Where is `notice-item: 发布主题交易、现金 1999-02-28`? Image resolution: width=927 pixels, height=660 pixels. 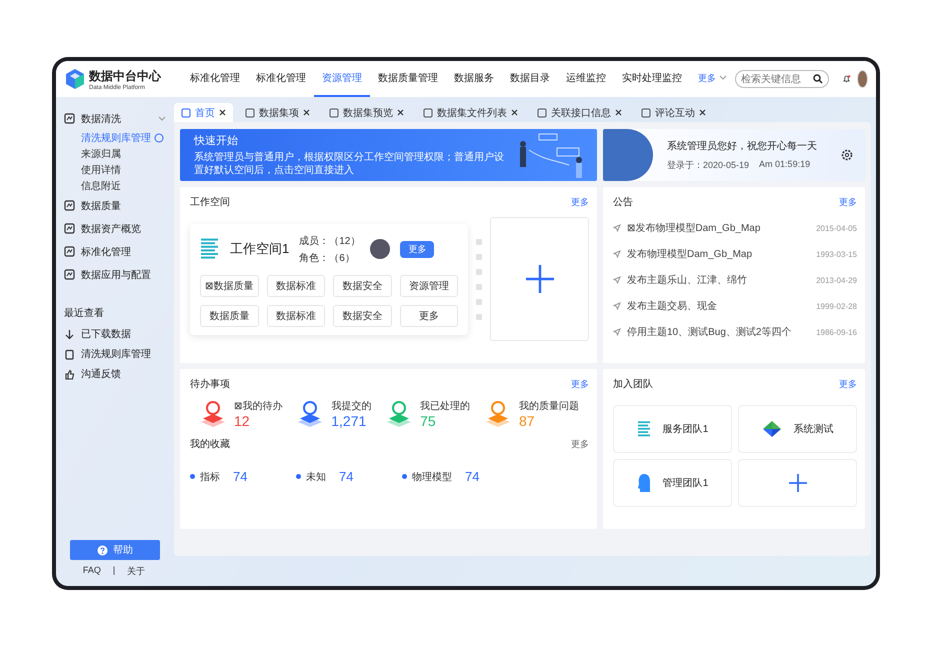
notice-item: 发布主题交易、现金 1999-02-28 is located at coordinates (735, 306).